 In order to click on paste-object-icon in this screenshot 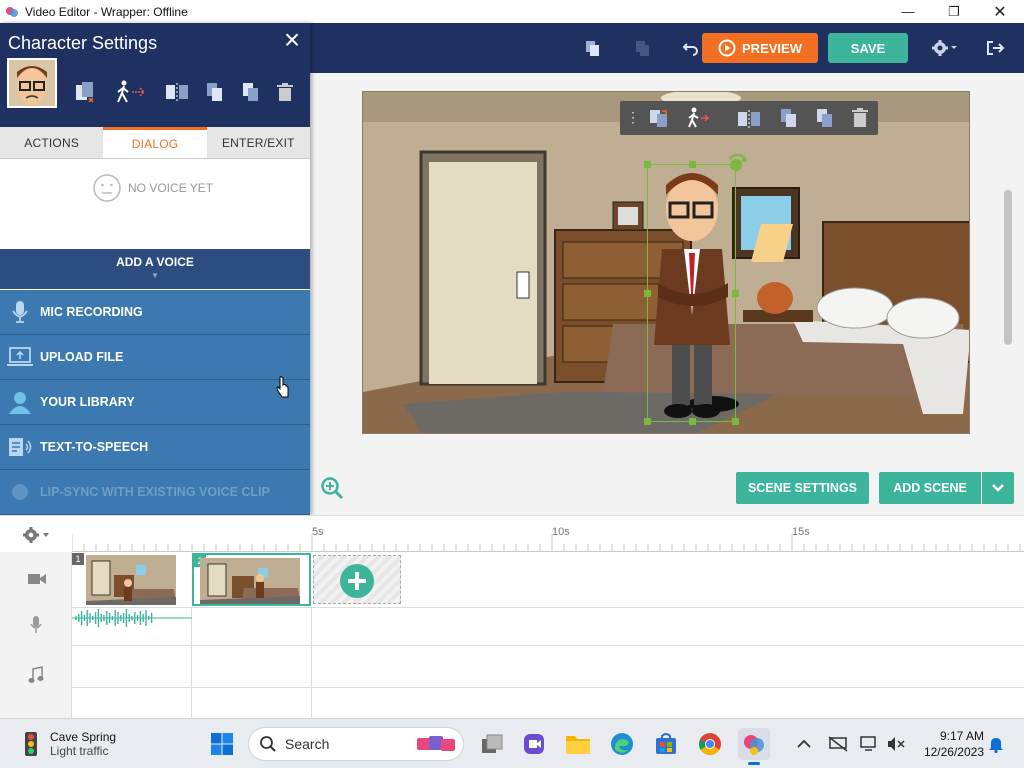, I will do `click(825, 118)`.